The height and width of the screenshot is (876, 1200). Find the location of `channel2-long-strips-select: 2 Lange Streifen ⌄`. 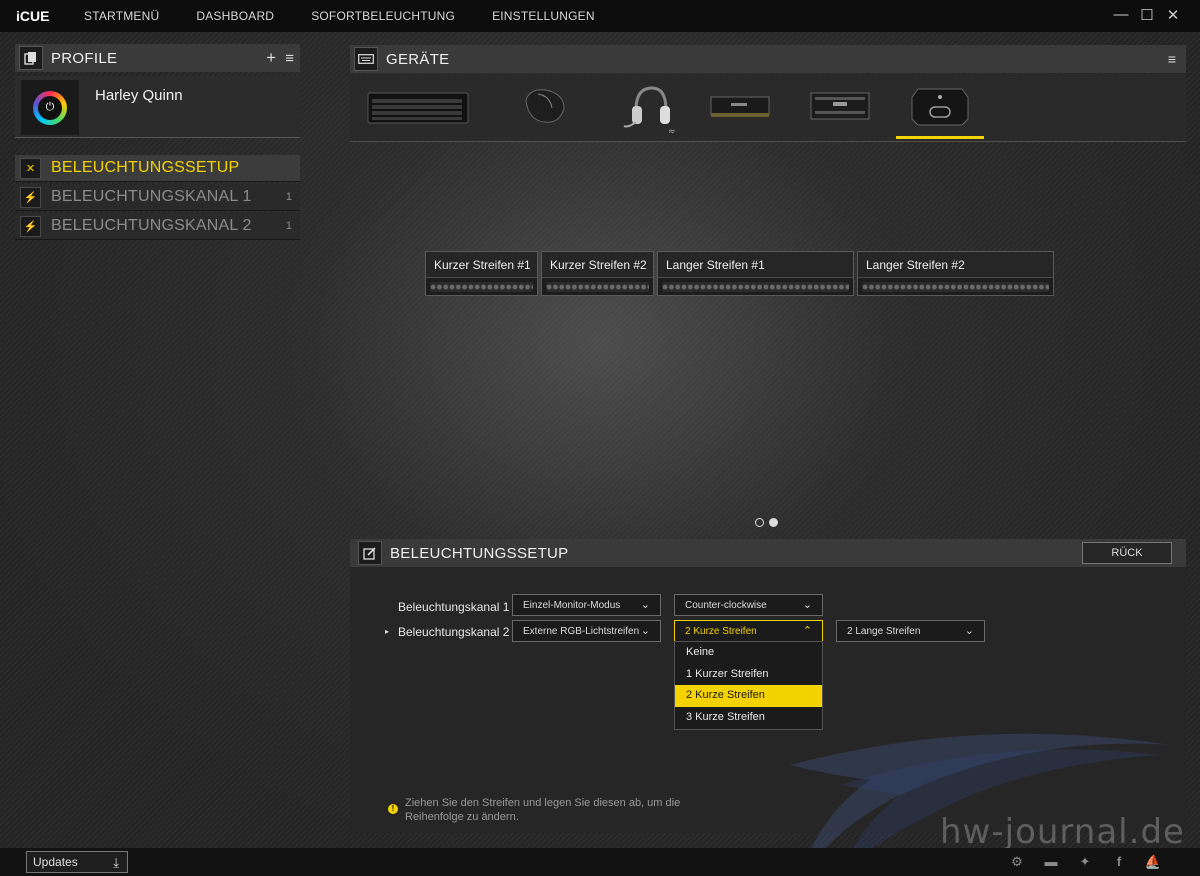

channel2-long-strips-select: 2 Lange Streifen ⌄ is located at coordinates (910, 631).